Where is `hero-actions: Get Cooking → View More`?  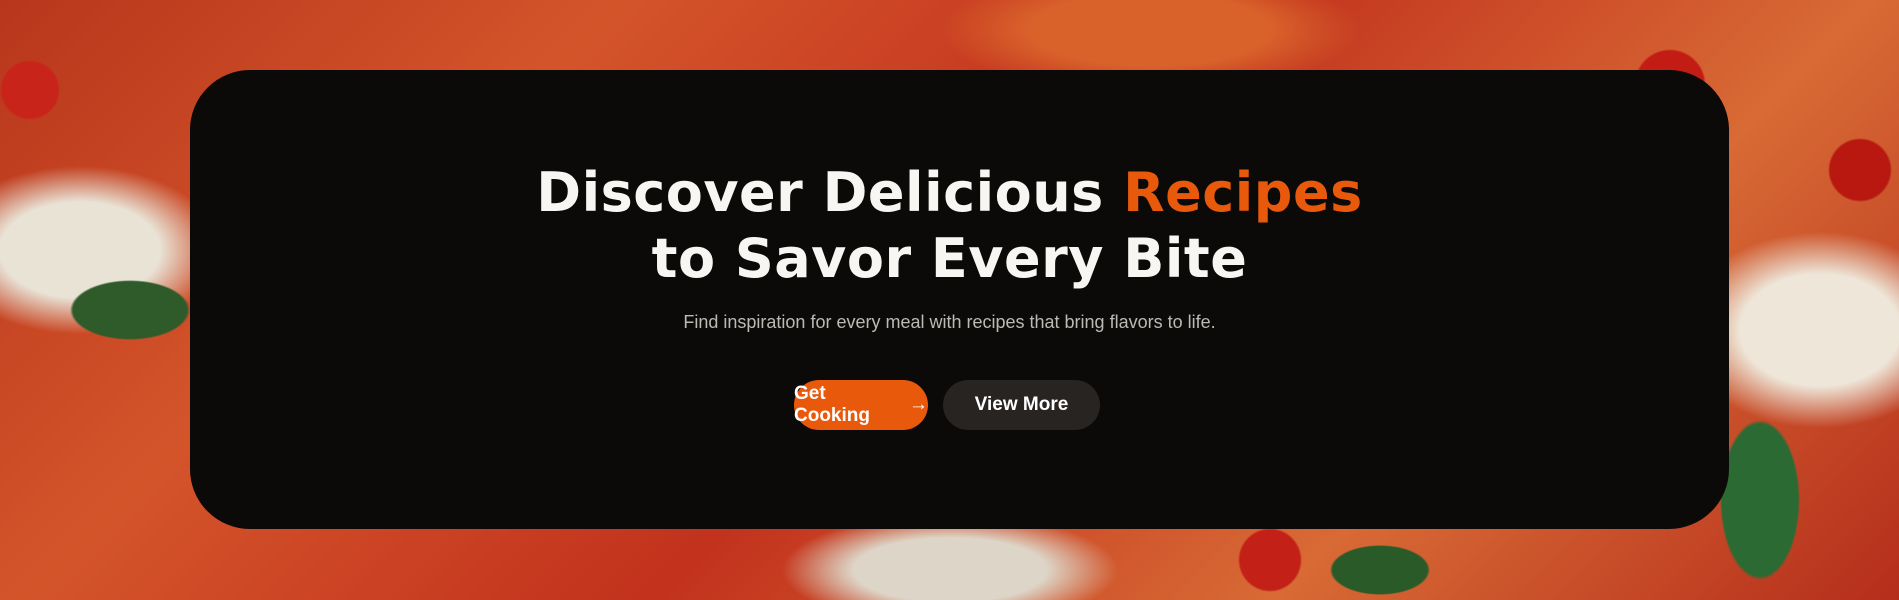
hero-actions: Get Cooking → View More is located at coordinates (949, 405).